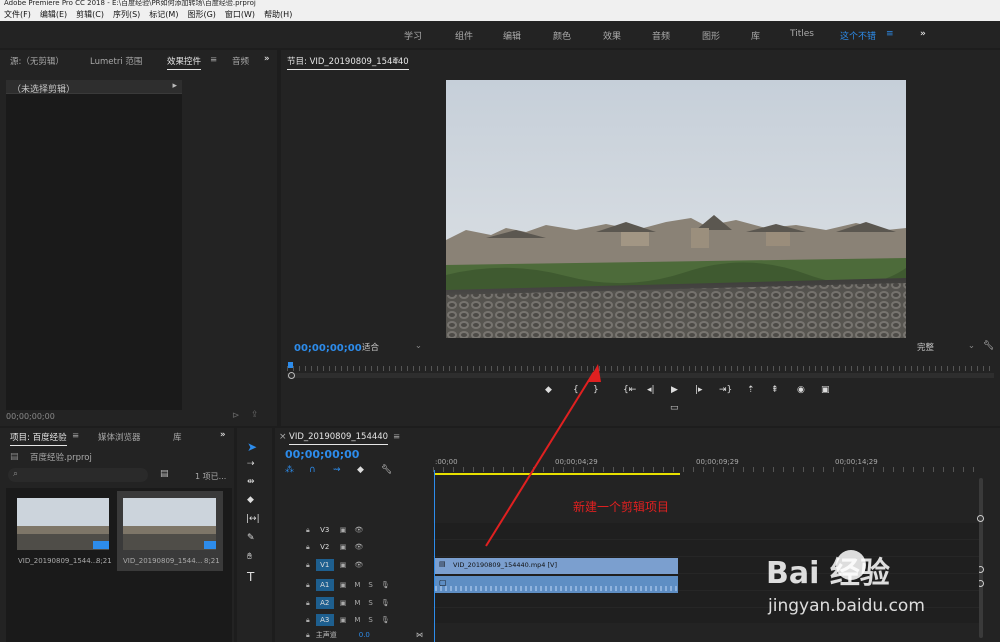 The image size is (1000, 642). What do you see at coordinates (223, 435) in the screenshot?
I see `more-tabs-icon: »` at bounding box center [223, 435].